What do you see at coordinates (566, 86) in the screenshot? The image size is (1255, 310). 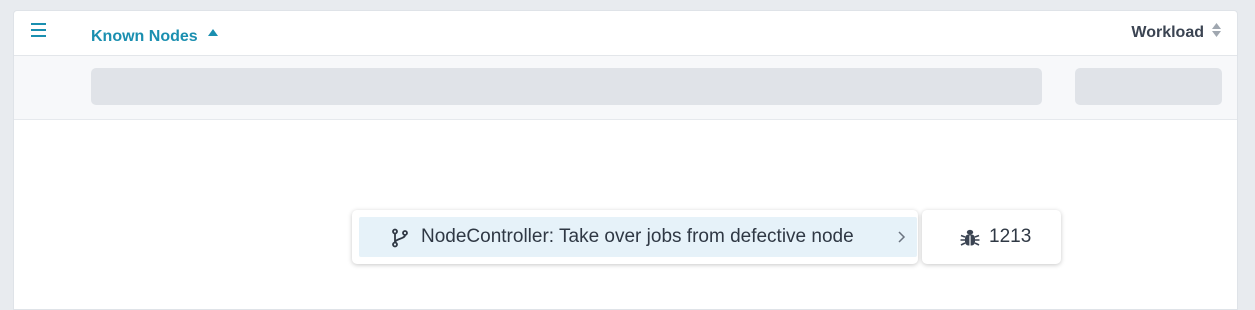 I see `loading-placeholder-nodes` at bounding box center [566, 86].